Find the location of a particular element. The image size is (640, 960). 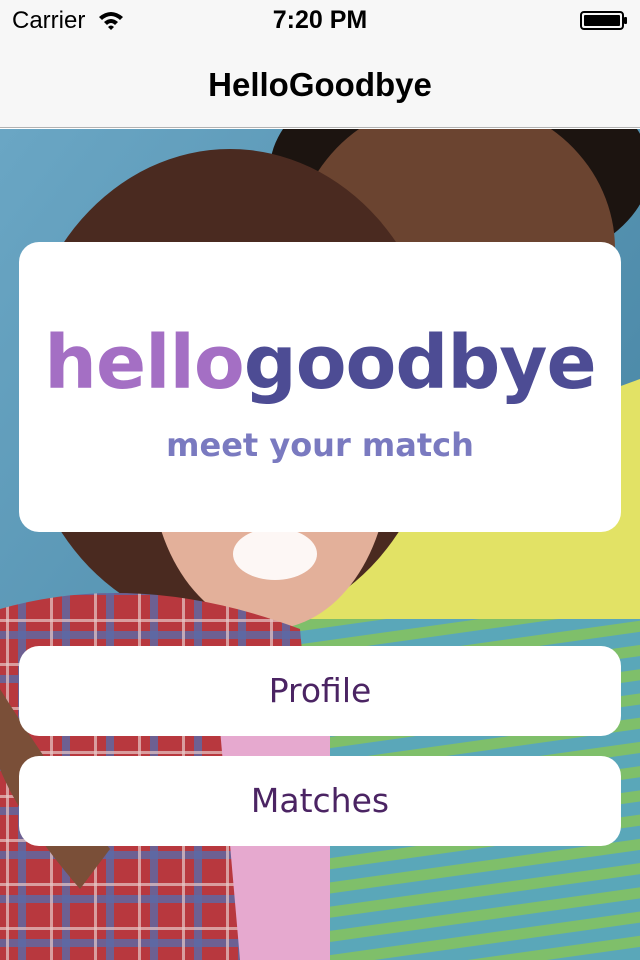

battery-icon is located at coordinates (604, 20).